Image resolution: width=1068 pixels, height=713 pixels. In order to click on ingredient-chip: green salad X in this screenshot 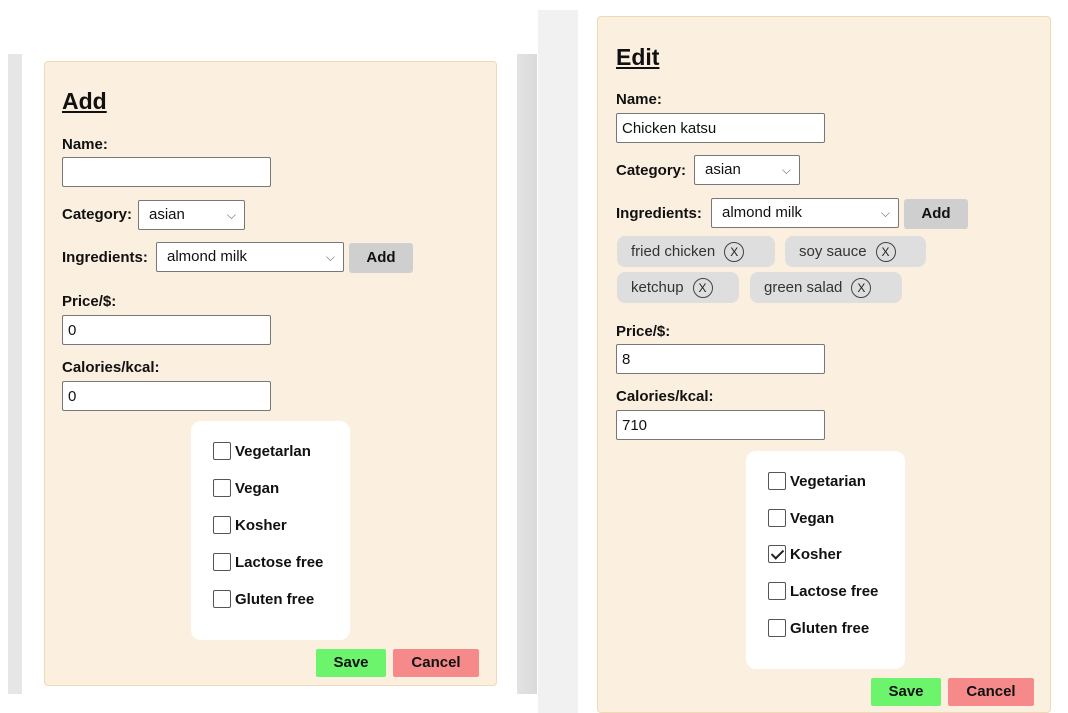, I will do `click(826, 287)`.